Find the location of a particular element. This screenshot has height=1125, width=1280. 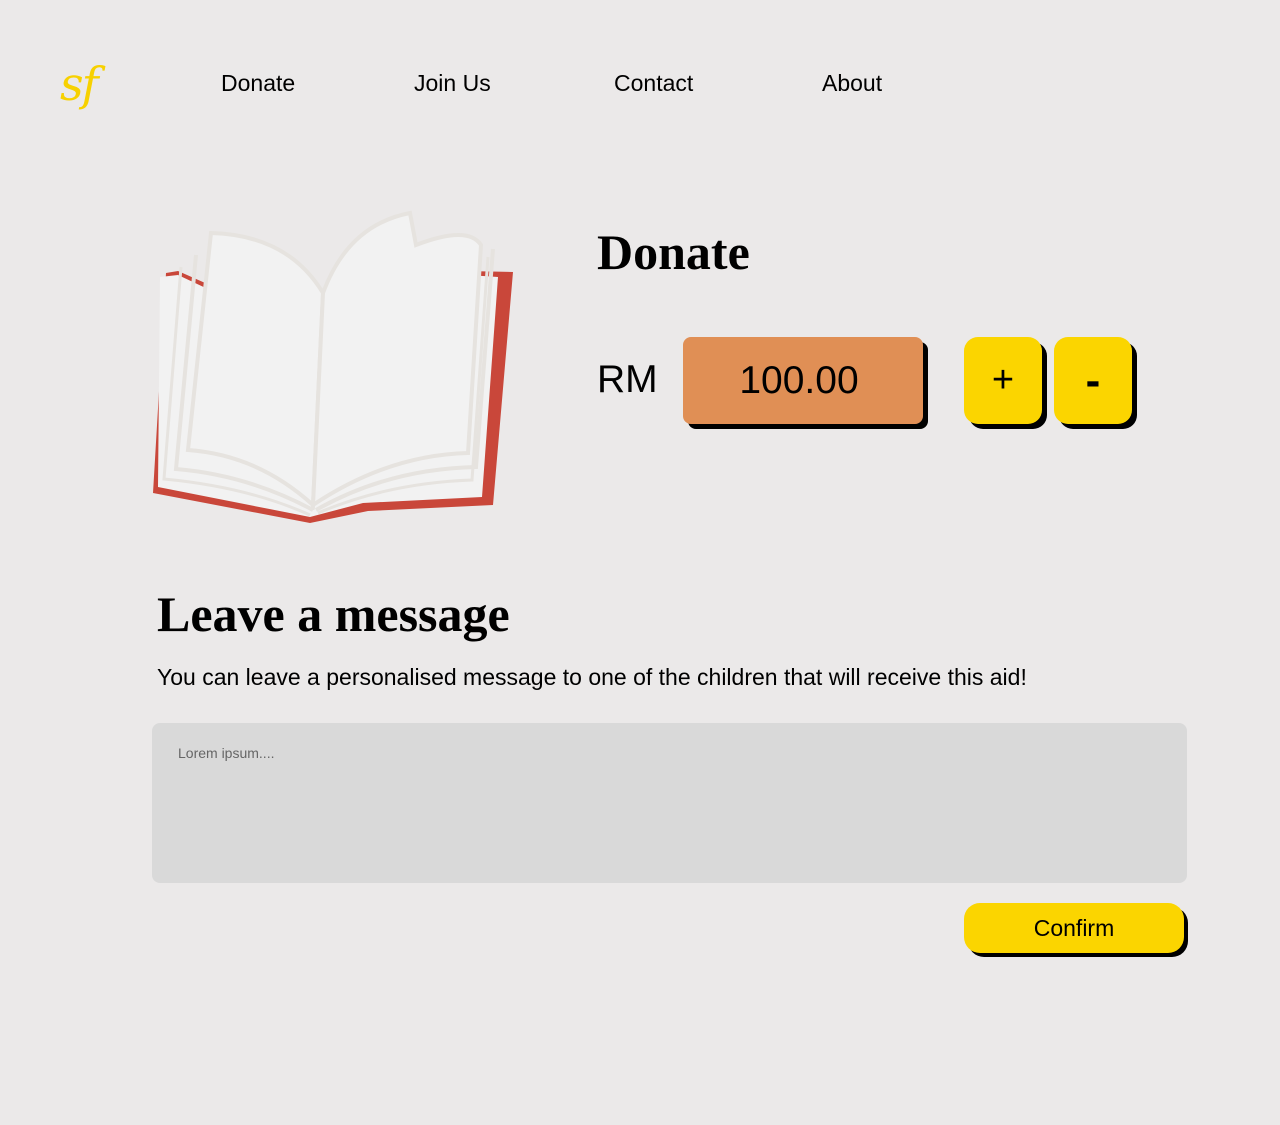

decrease-amount-button: - is located at coordinates (1093, 380).